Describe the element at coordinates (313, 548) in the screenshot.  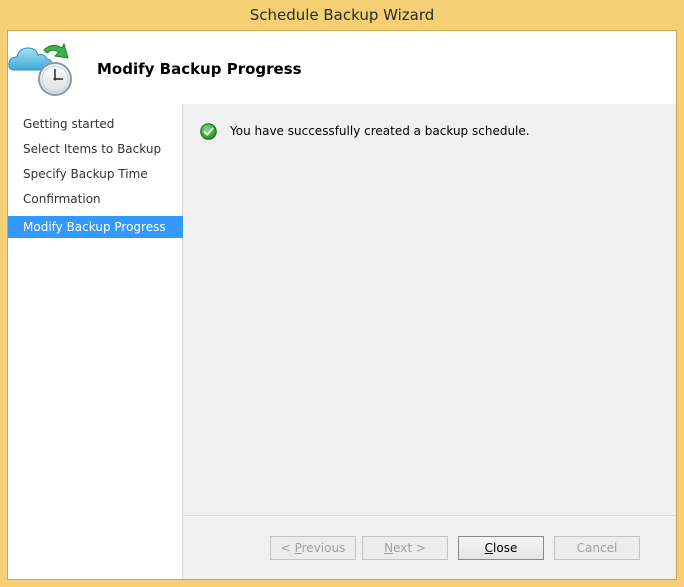
I see `previous-button: < Previous` at that location.